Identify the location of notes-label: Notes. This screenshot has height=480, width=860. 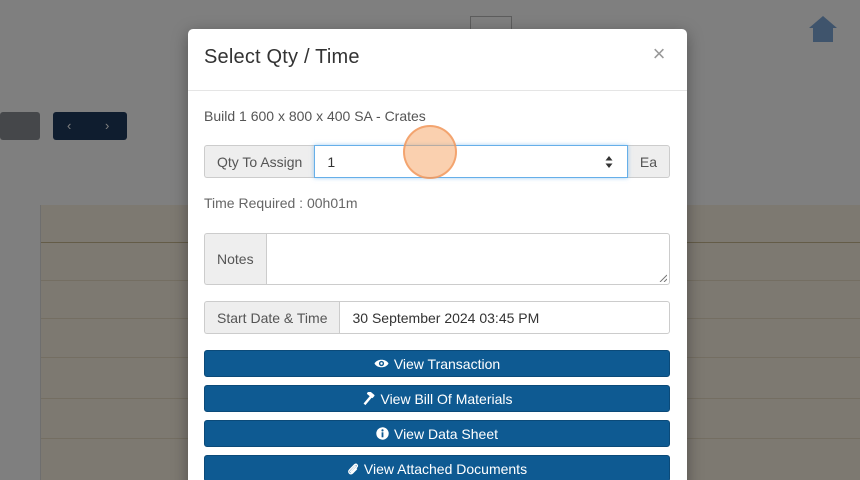
(235, 259).